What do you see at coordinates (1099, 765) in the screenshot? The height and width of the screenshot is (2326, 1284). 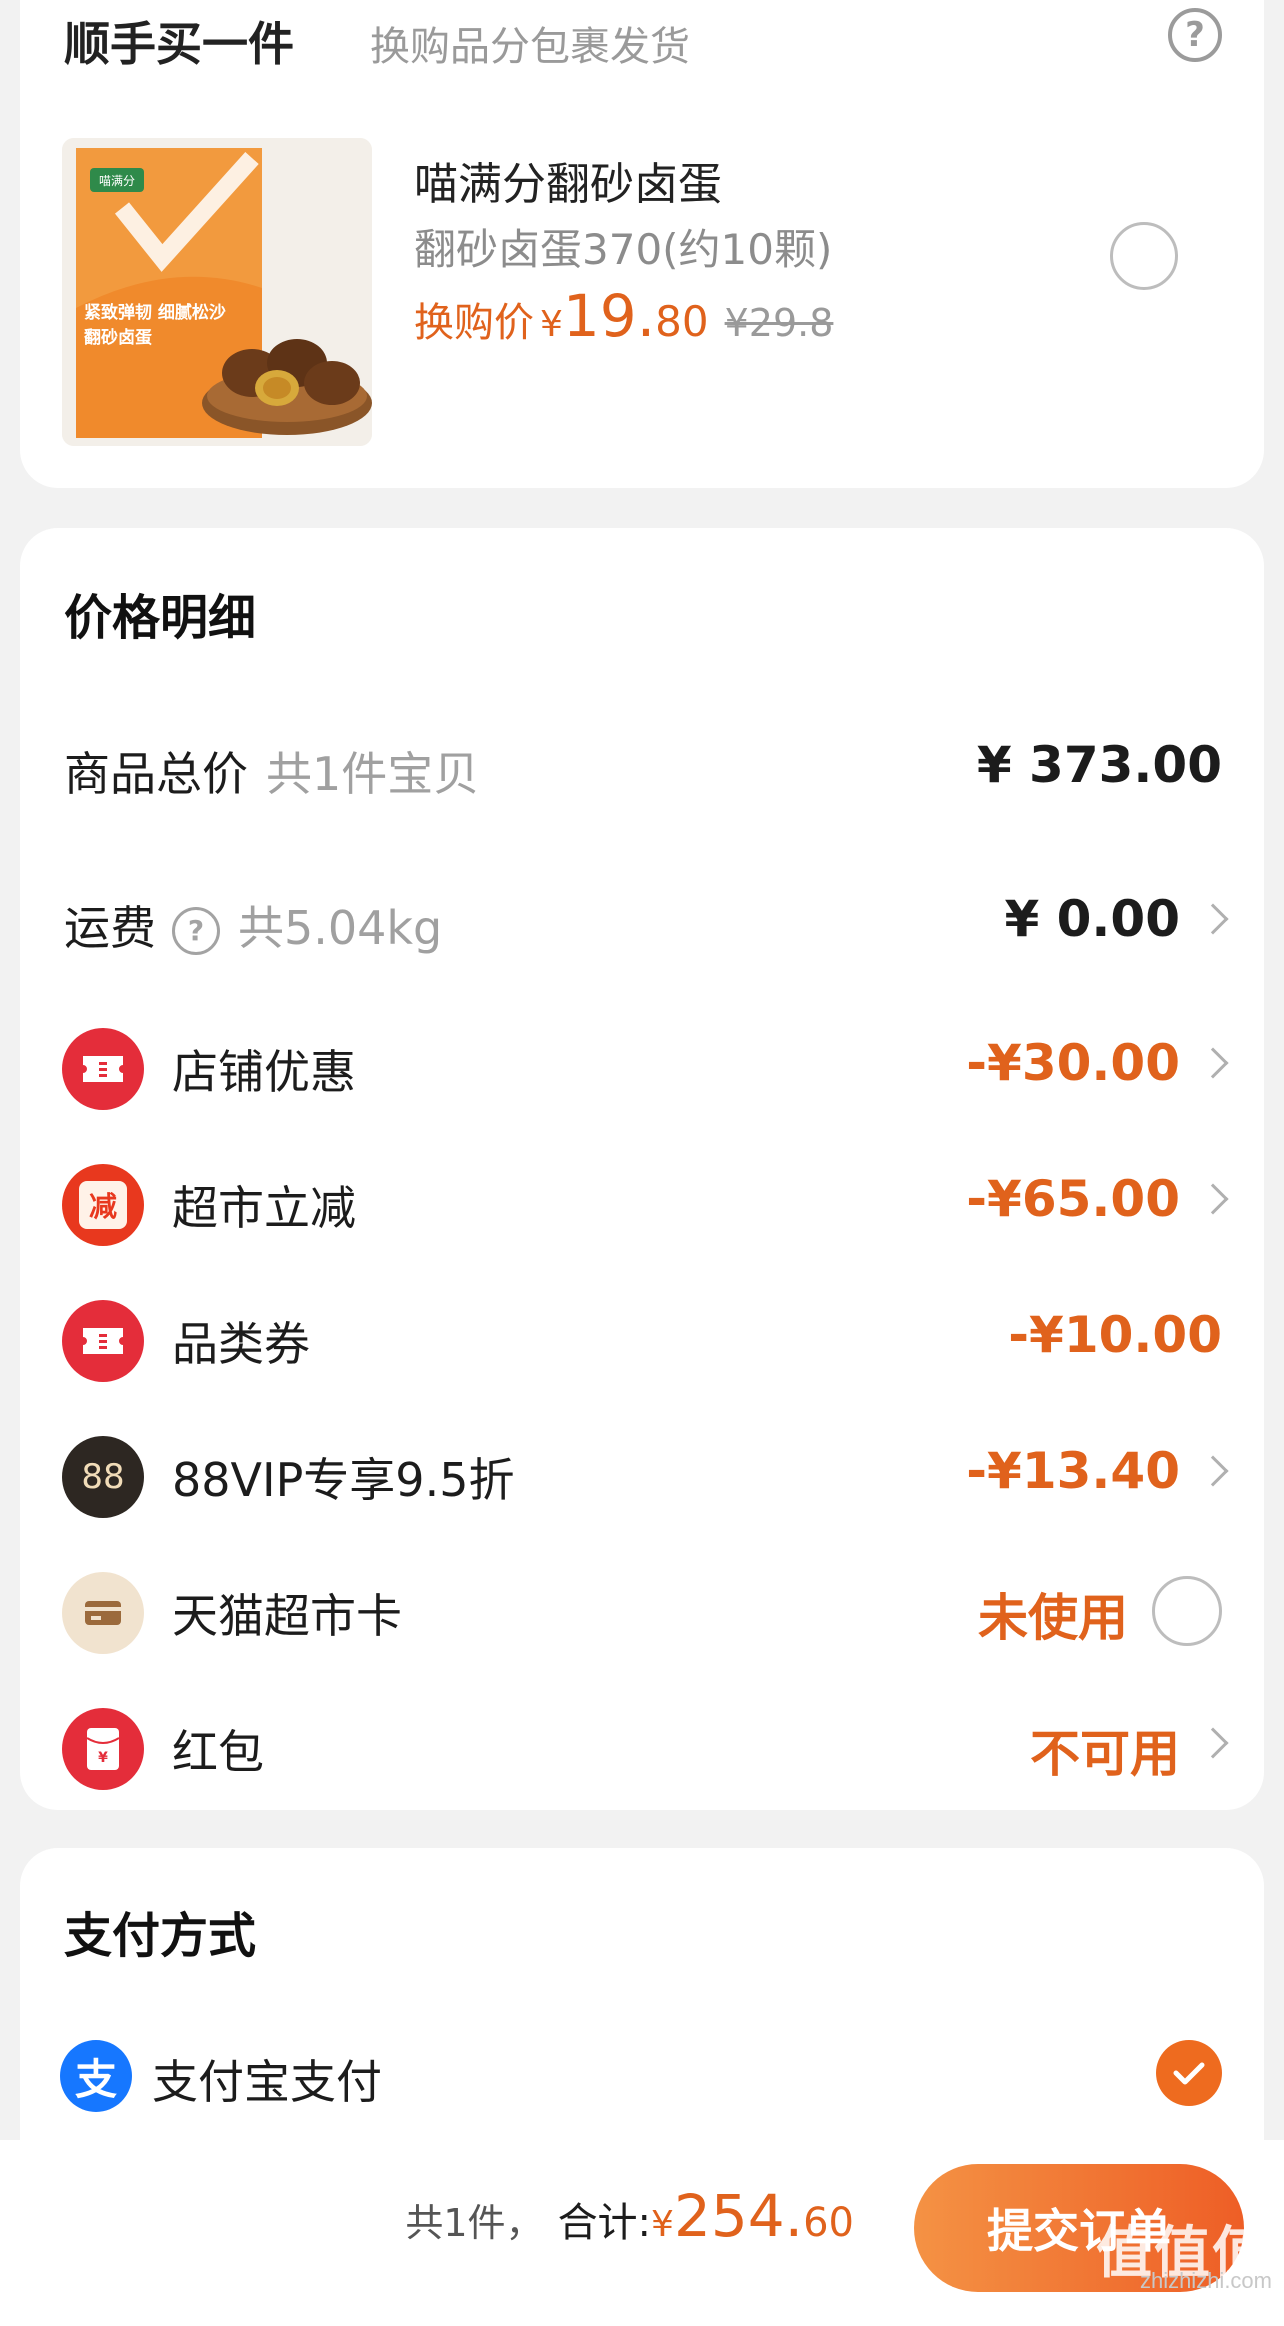 I see `goods-total-value: ¥ 373.00` at bounding box center [1099, 765].